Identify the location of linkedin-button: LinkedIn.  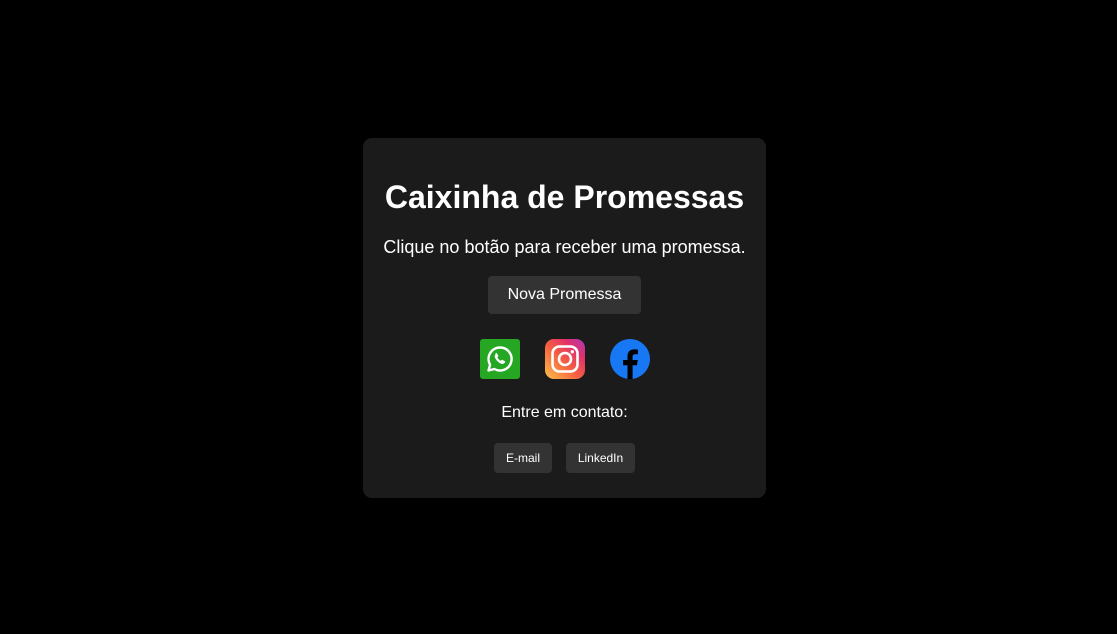
(600, 458).